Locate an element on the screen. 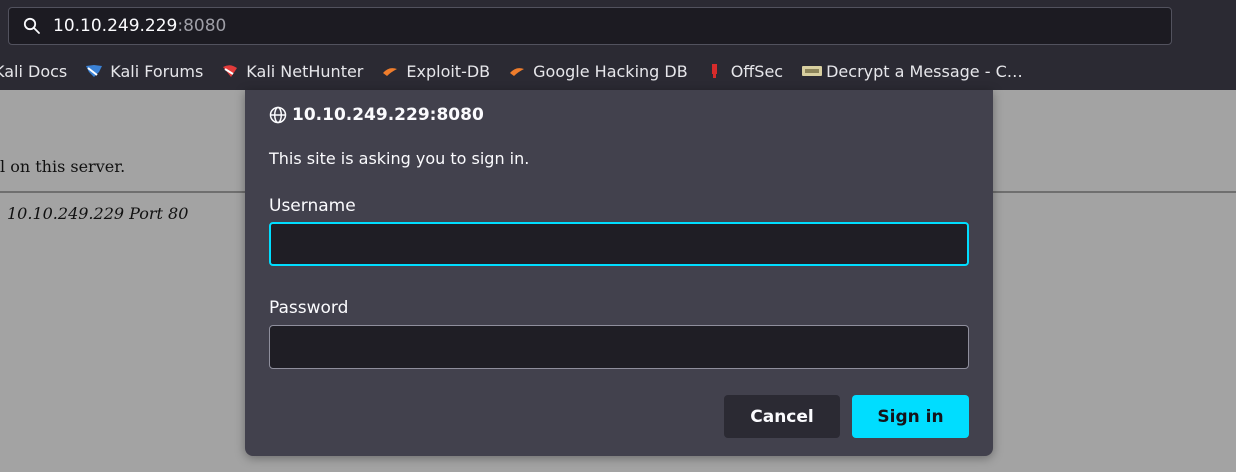  password-label: Password is located at coordinates (309, 308).